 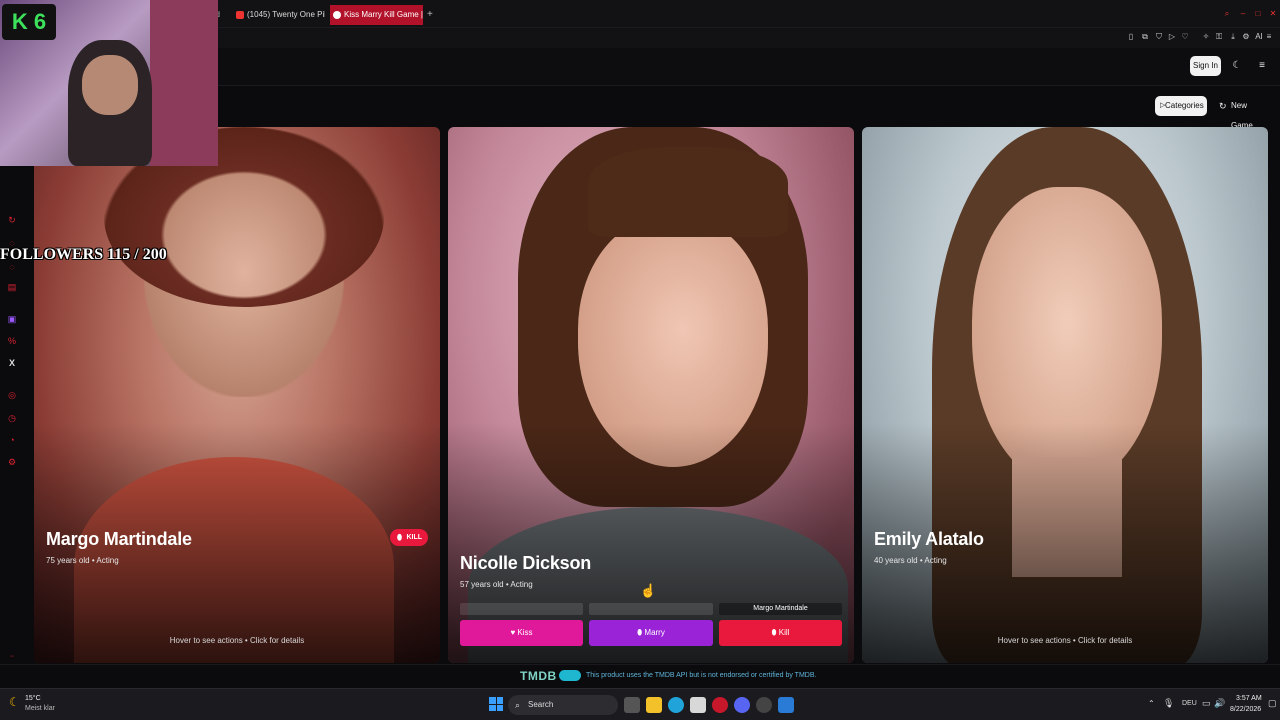 What do you see at coordinates (640, 632) in the screenshot?
I see `ring-icon: ⬮` at bounding box center [640, 632].